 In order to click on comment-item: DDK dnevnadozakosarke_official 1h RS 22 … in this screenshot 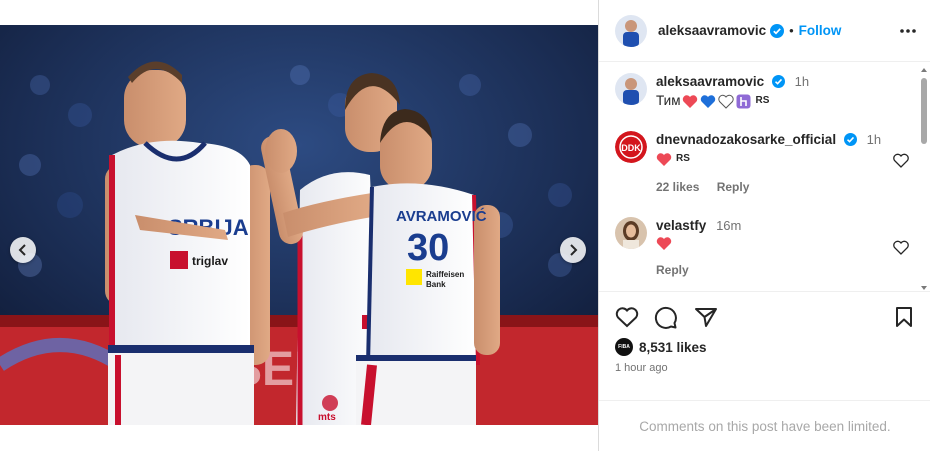, I will do `click(748, 163)`.